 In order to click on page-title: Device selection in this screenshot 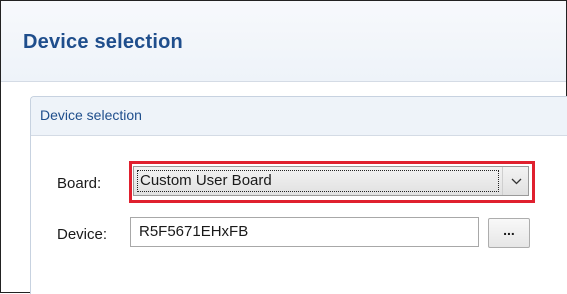, I will do `click(103, 42)`.